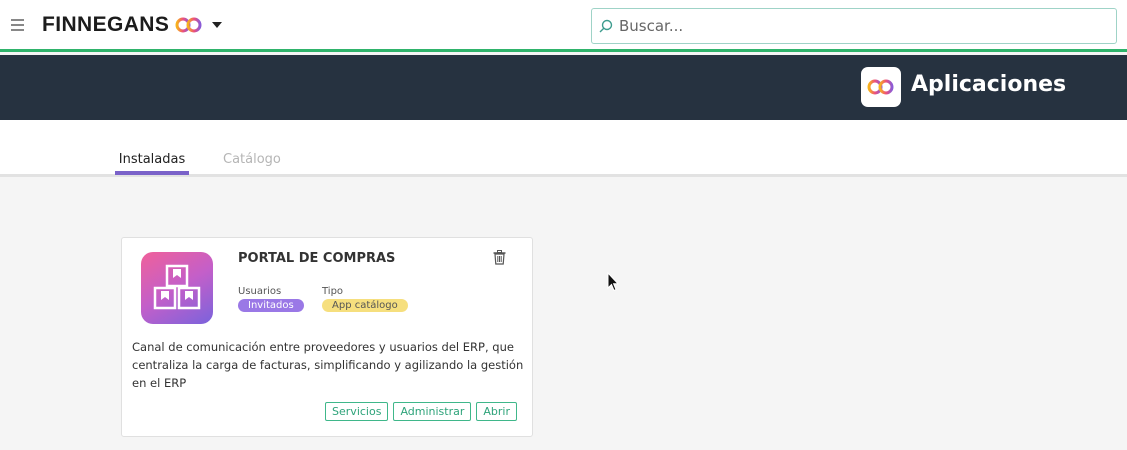 Image resolution: width=1127 pixels, height=450 pixels. What do you see at coordinates (989, 84) in the screenshot?
I see `page-title: Aplicaciones` at bounding box center [989, 84].